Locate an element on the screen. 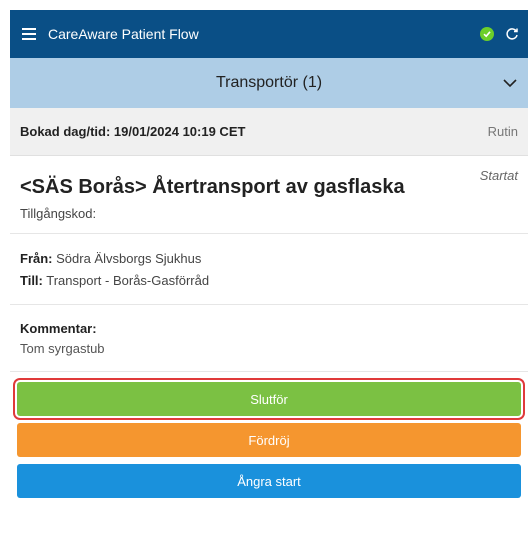 The image size is (528, 542). check-circle-icon is located at coordinates (487, 34).